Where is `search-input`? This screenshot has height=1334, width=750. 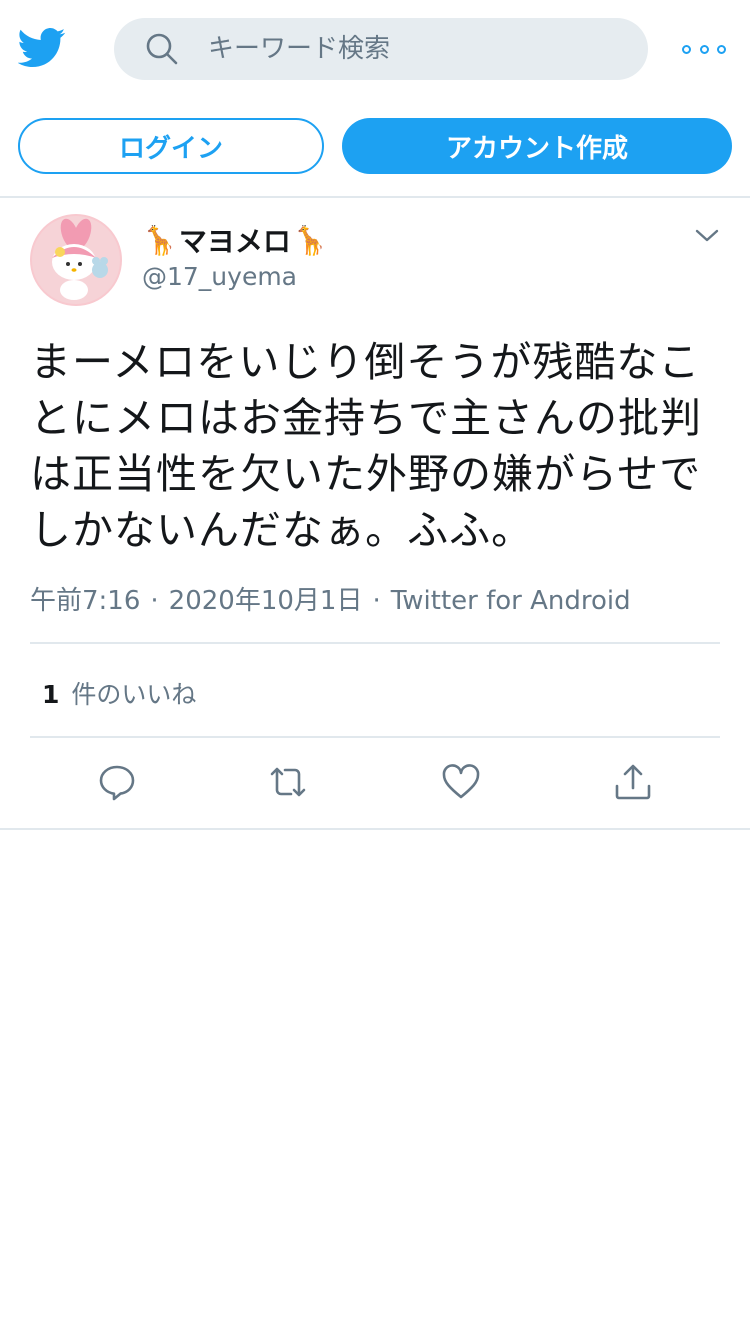 search-input is located at coordinates (398, 49).